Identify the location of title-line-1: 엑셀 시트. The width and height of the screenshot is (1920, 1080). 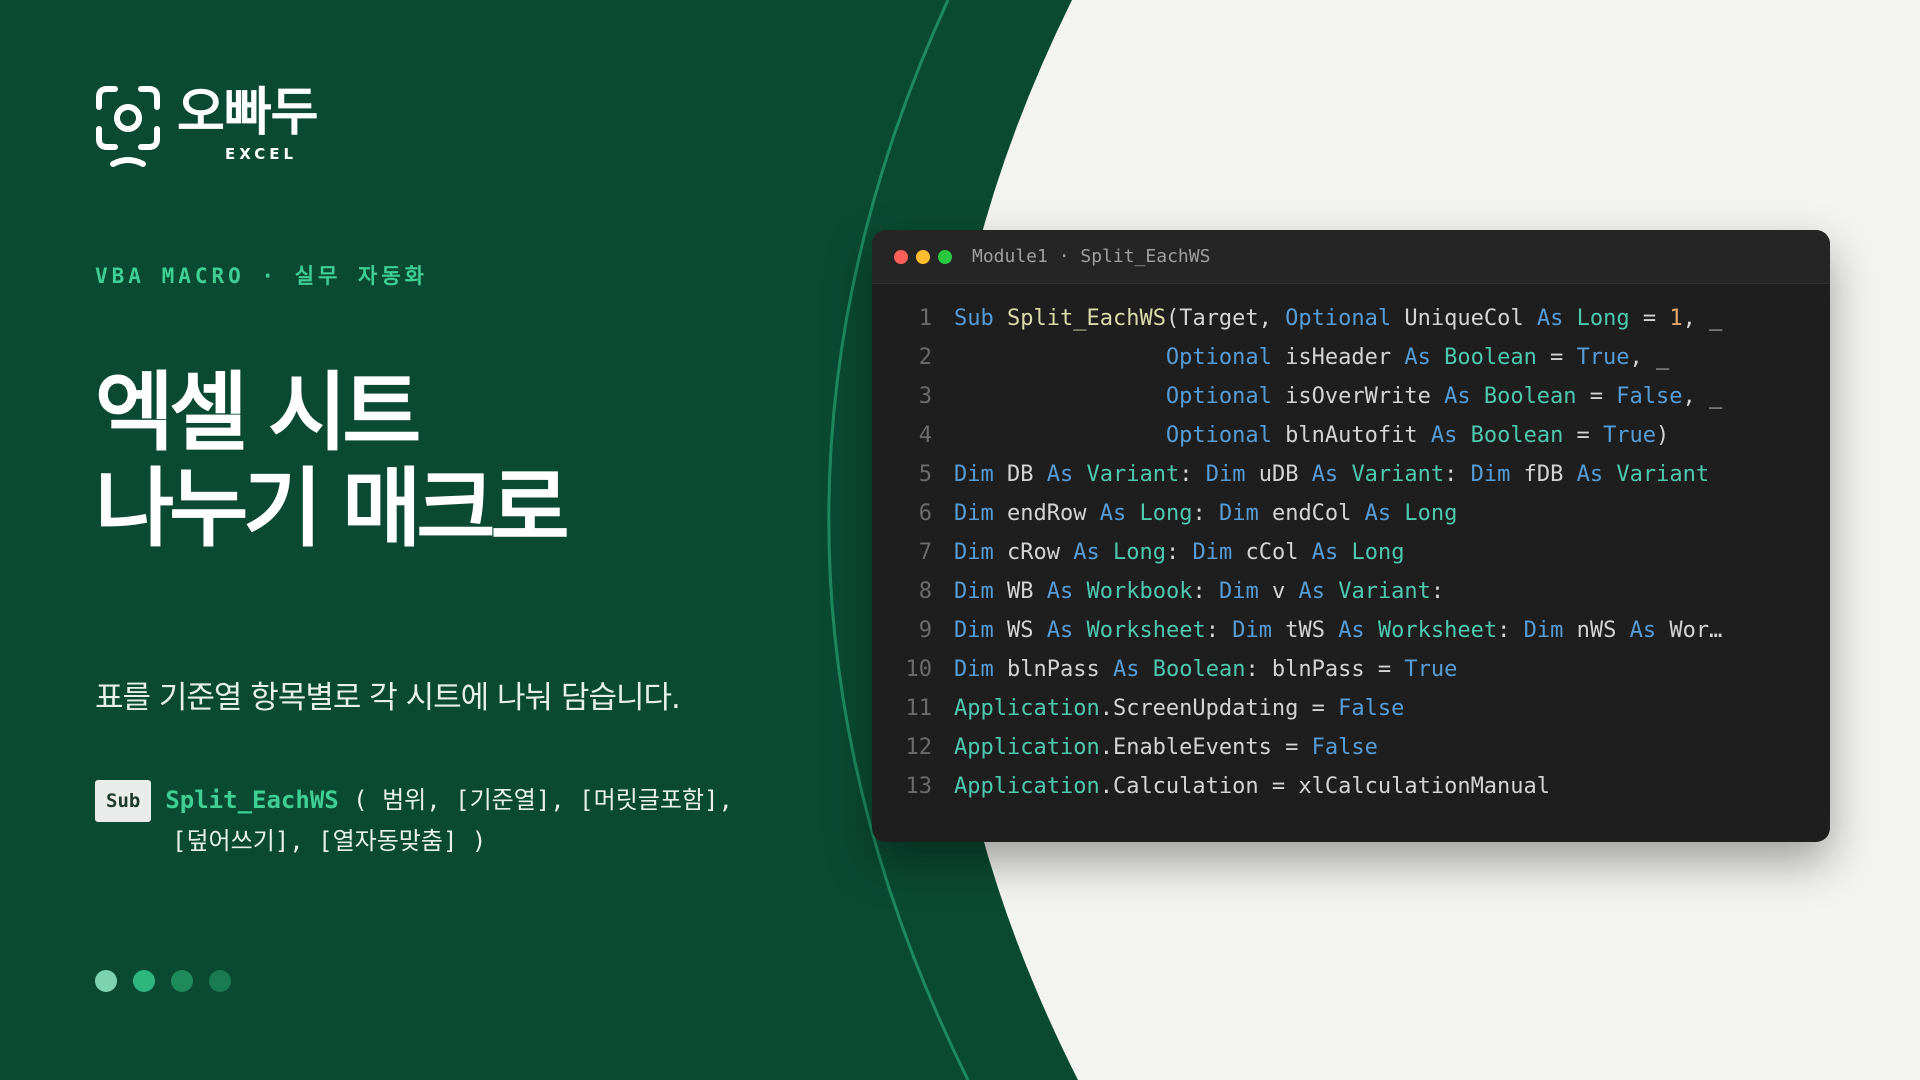
(258, 413).